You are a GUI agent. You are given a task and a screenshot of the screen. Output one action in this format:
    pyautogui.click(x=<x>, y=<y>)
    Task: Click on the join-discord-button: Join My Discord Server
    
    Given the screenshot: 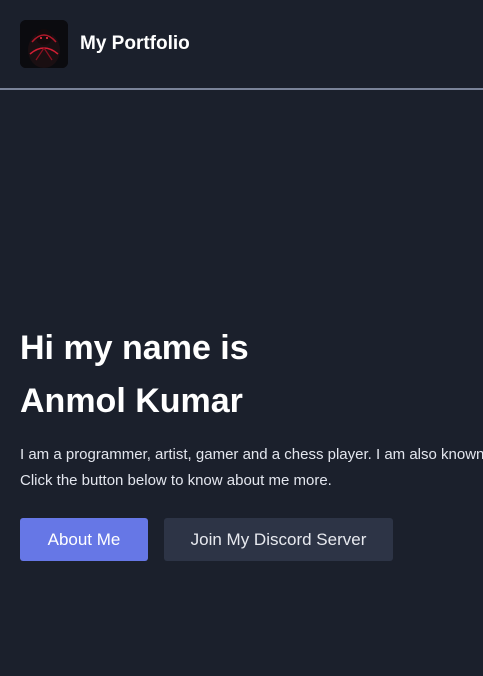 What is the action you would take?
    pyautogui.click(x=278, y=539)
    